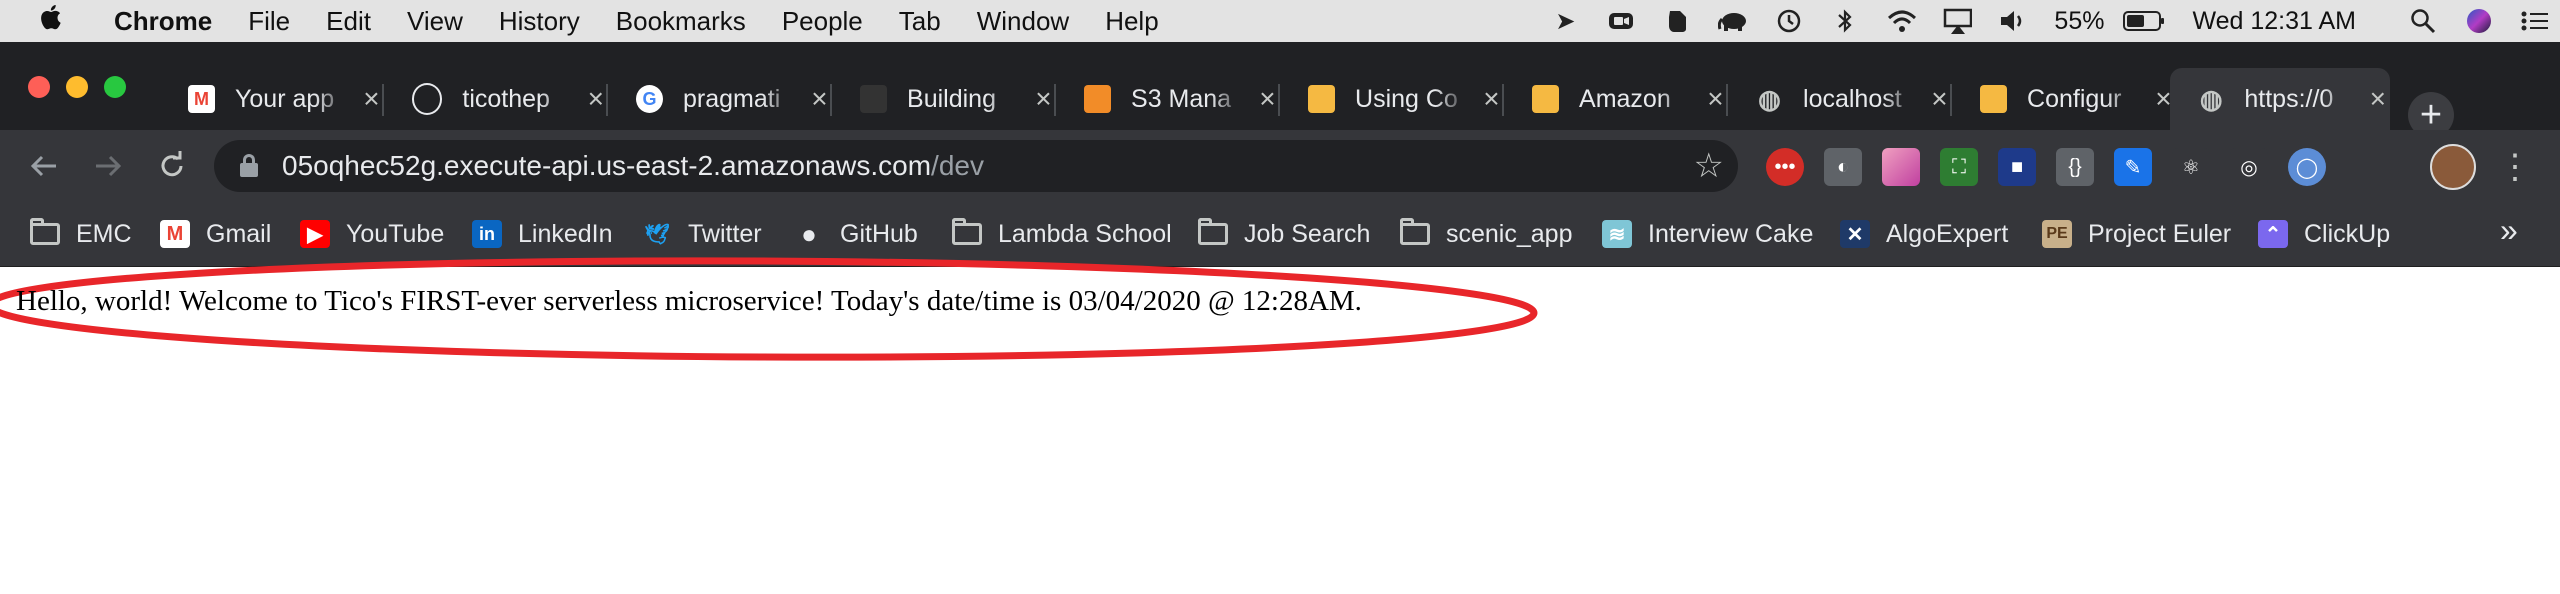 The image size is (2560, 594). I want to click on tab-title: Configur, so click(2074, 98).